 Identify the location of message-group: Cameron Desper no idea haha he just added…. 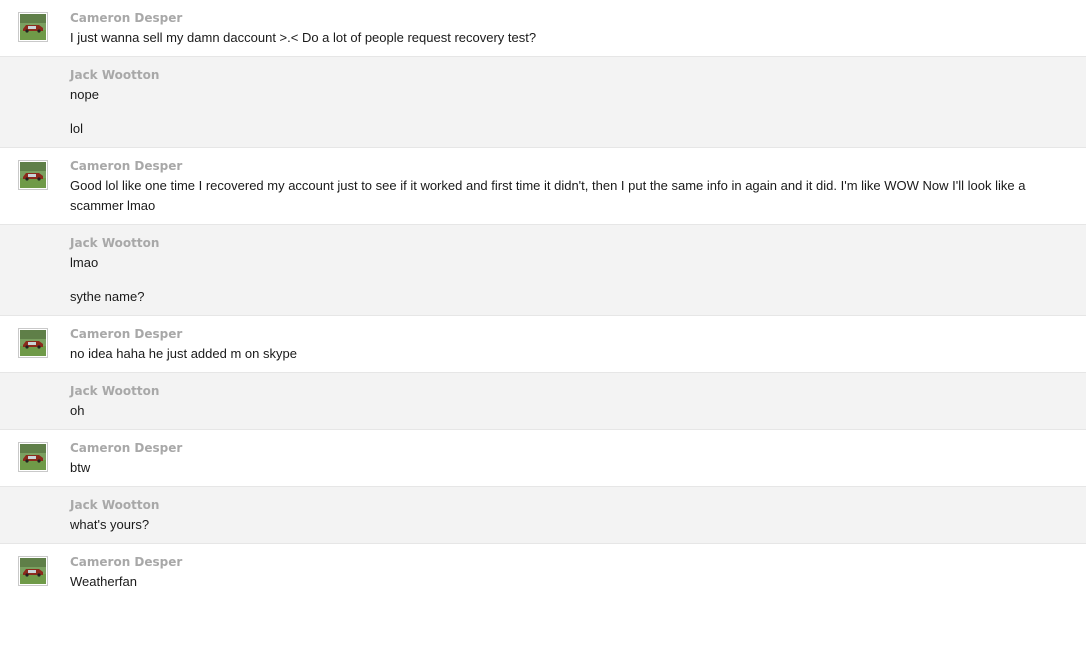
(543, 344).